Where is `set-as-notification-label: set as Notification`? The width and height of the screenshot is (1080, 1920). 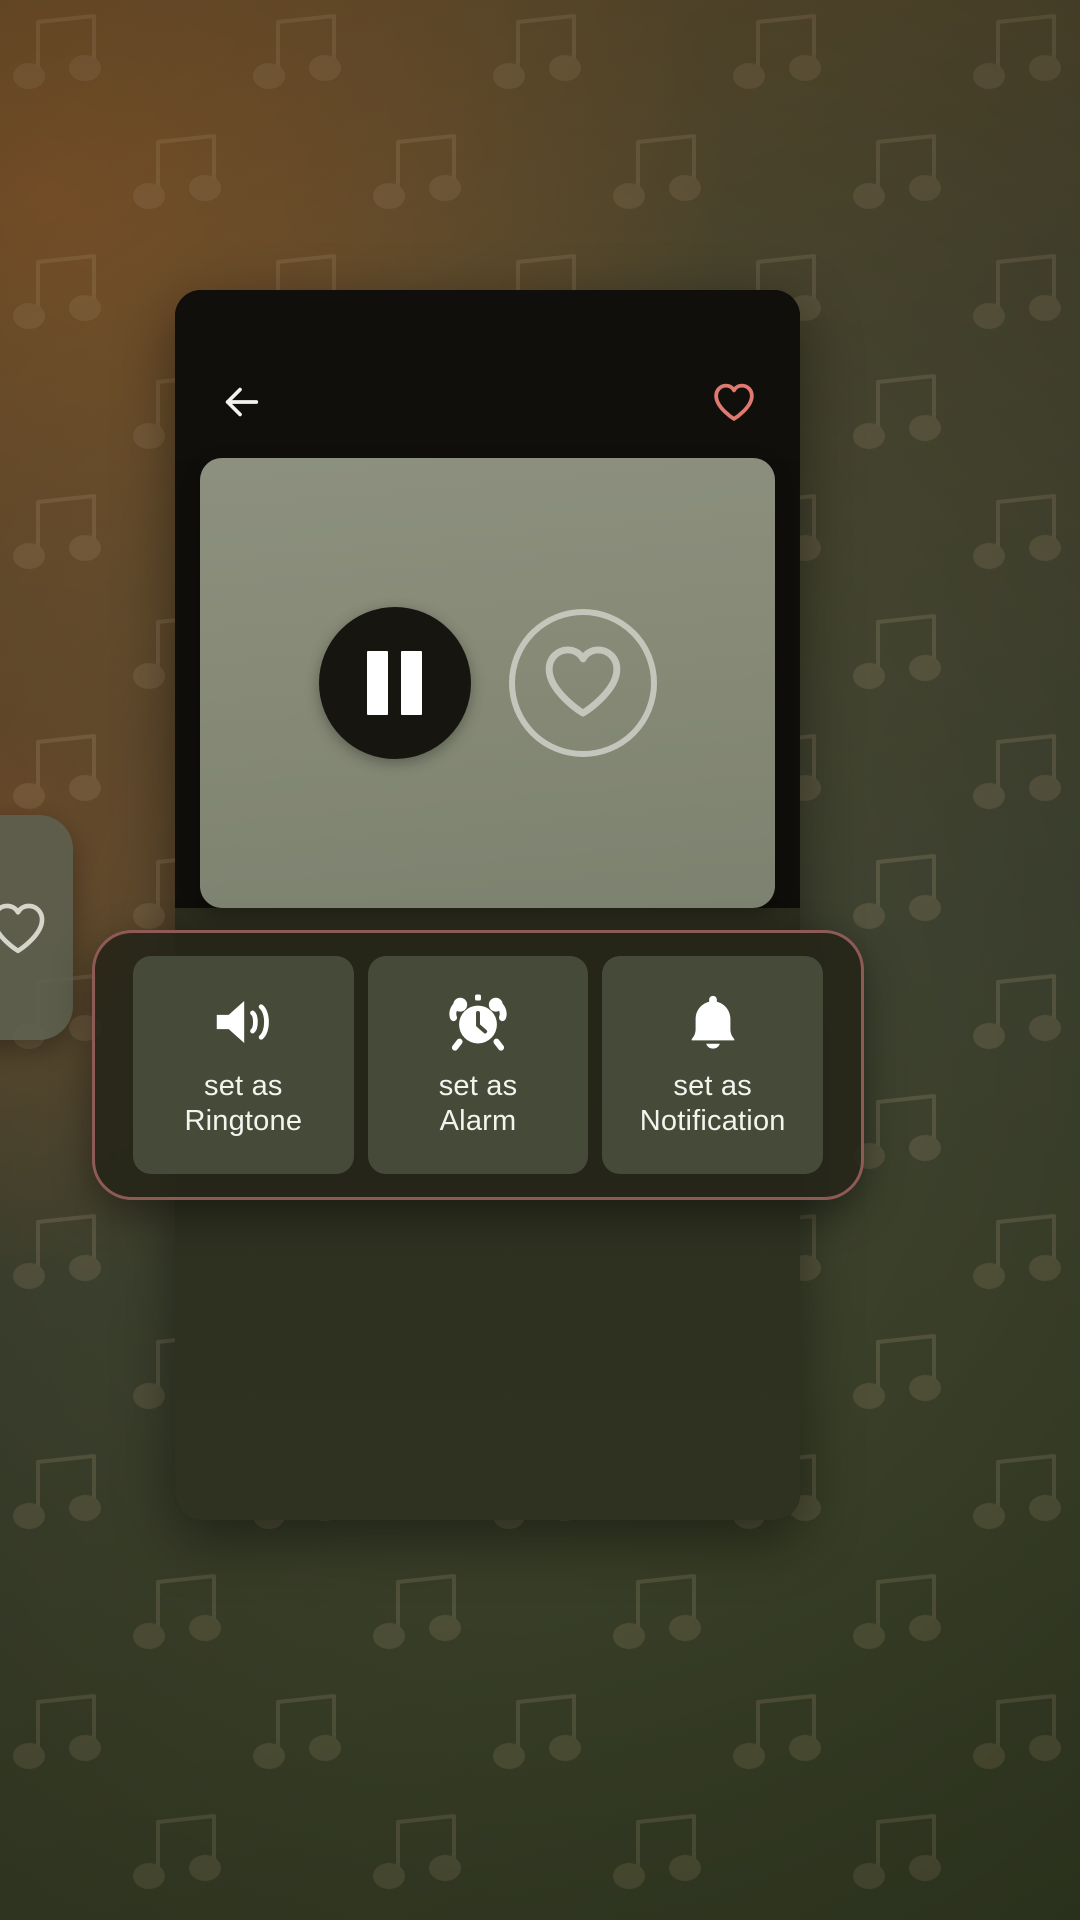
set-as-notification-label: set as Notification is located at coordinates (712, 1103).